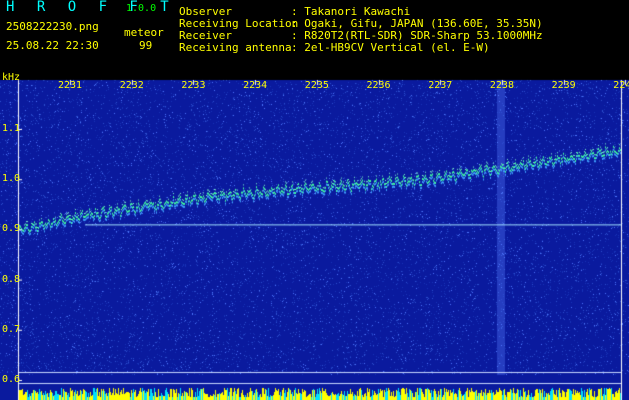 The width and height of the screenshot is (629, 400). What do you see at coordinates (11, 77) in the screenshot?
I see `y-axis-label: kHz` at bounding box center [11, 77].